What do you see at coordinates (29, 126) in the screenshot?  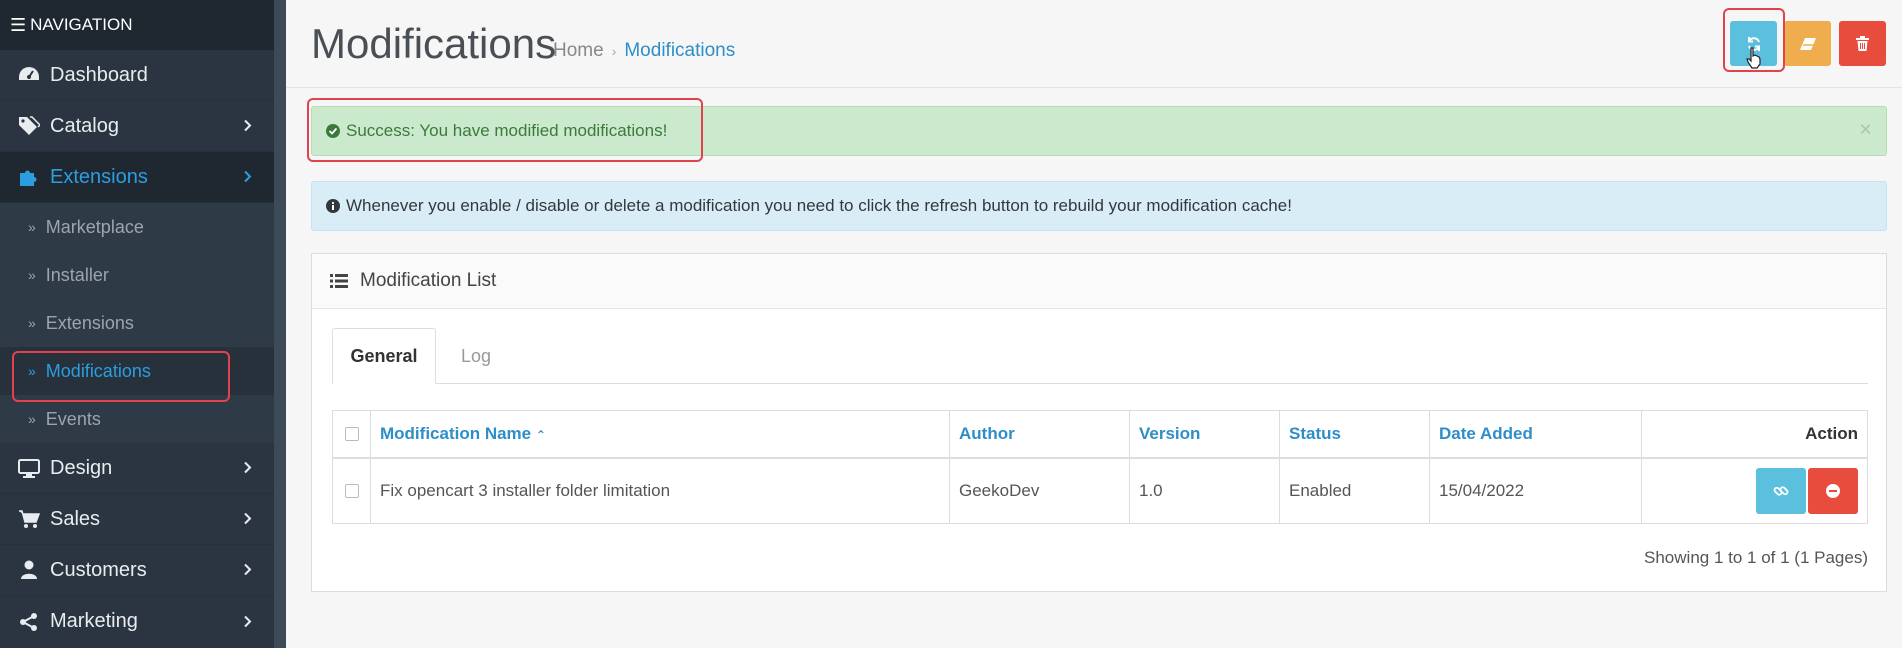 I see `tags-icon` at bounding box center [29, 126].